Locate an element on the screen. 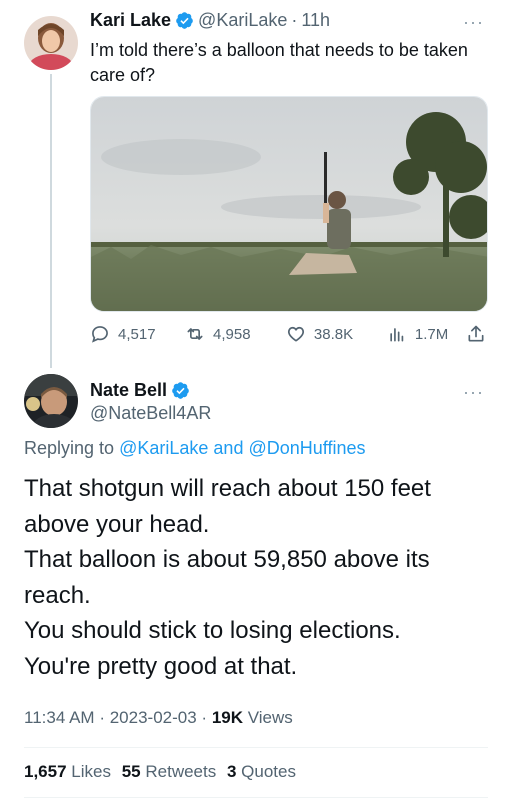 The width and height of the screenshot is (512, 800). replying-to-line: Replying to @KariLake and @DonHuffines is located at coordinates (194, 448).